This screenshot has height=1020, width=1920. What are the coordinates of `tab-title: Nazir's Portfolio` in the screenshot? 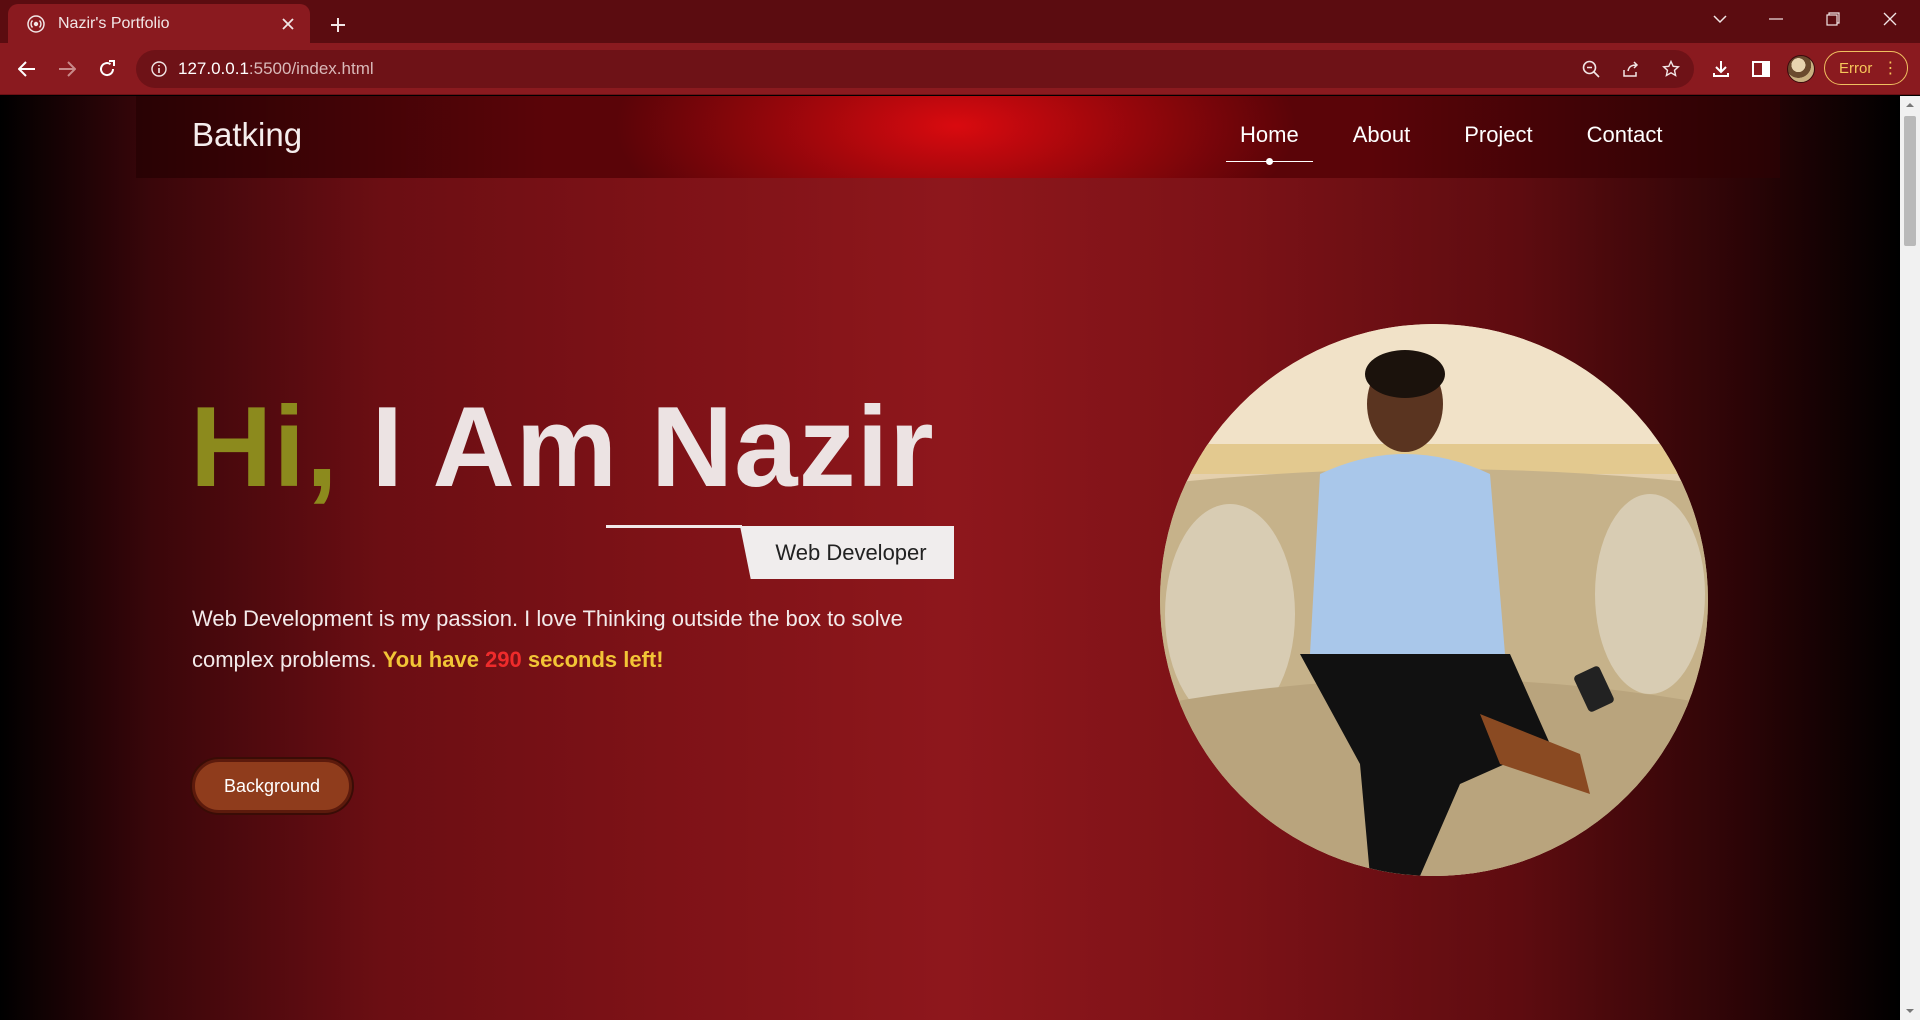 It's located at (114, 23).